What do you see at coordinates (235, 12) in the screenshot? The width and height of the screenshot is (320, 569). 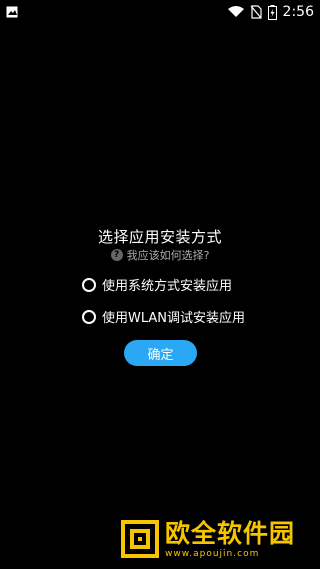 I see `wifi-icon` at bounding box center [235, 12].